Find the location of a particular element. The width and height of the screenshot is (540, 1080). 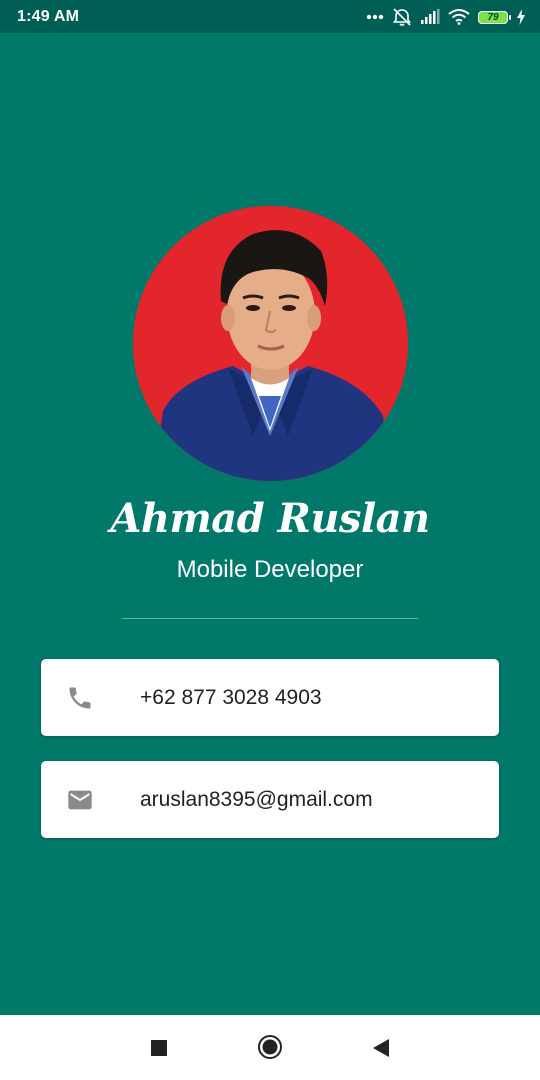

profile-avatar is located at coordinates (270, 343).